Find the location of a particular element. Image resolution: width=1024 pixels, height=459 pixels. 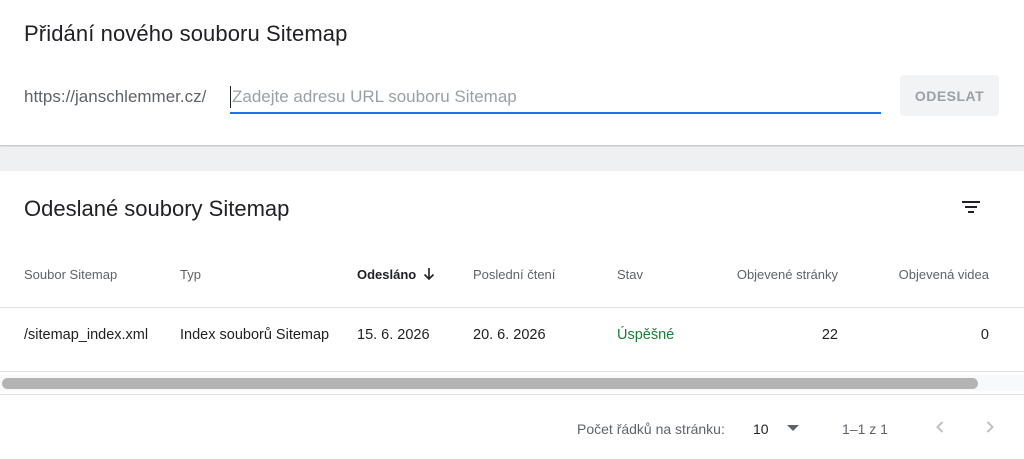

pagination-range: 1–1 z 1 is located at coordinates (865, 429).